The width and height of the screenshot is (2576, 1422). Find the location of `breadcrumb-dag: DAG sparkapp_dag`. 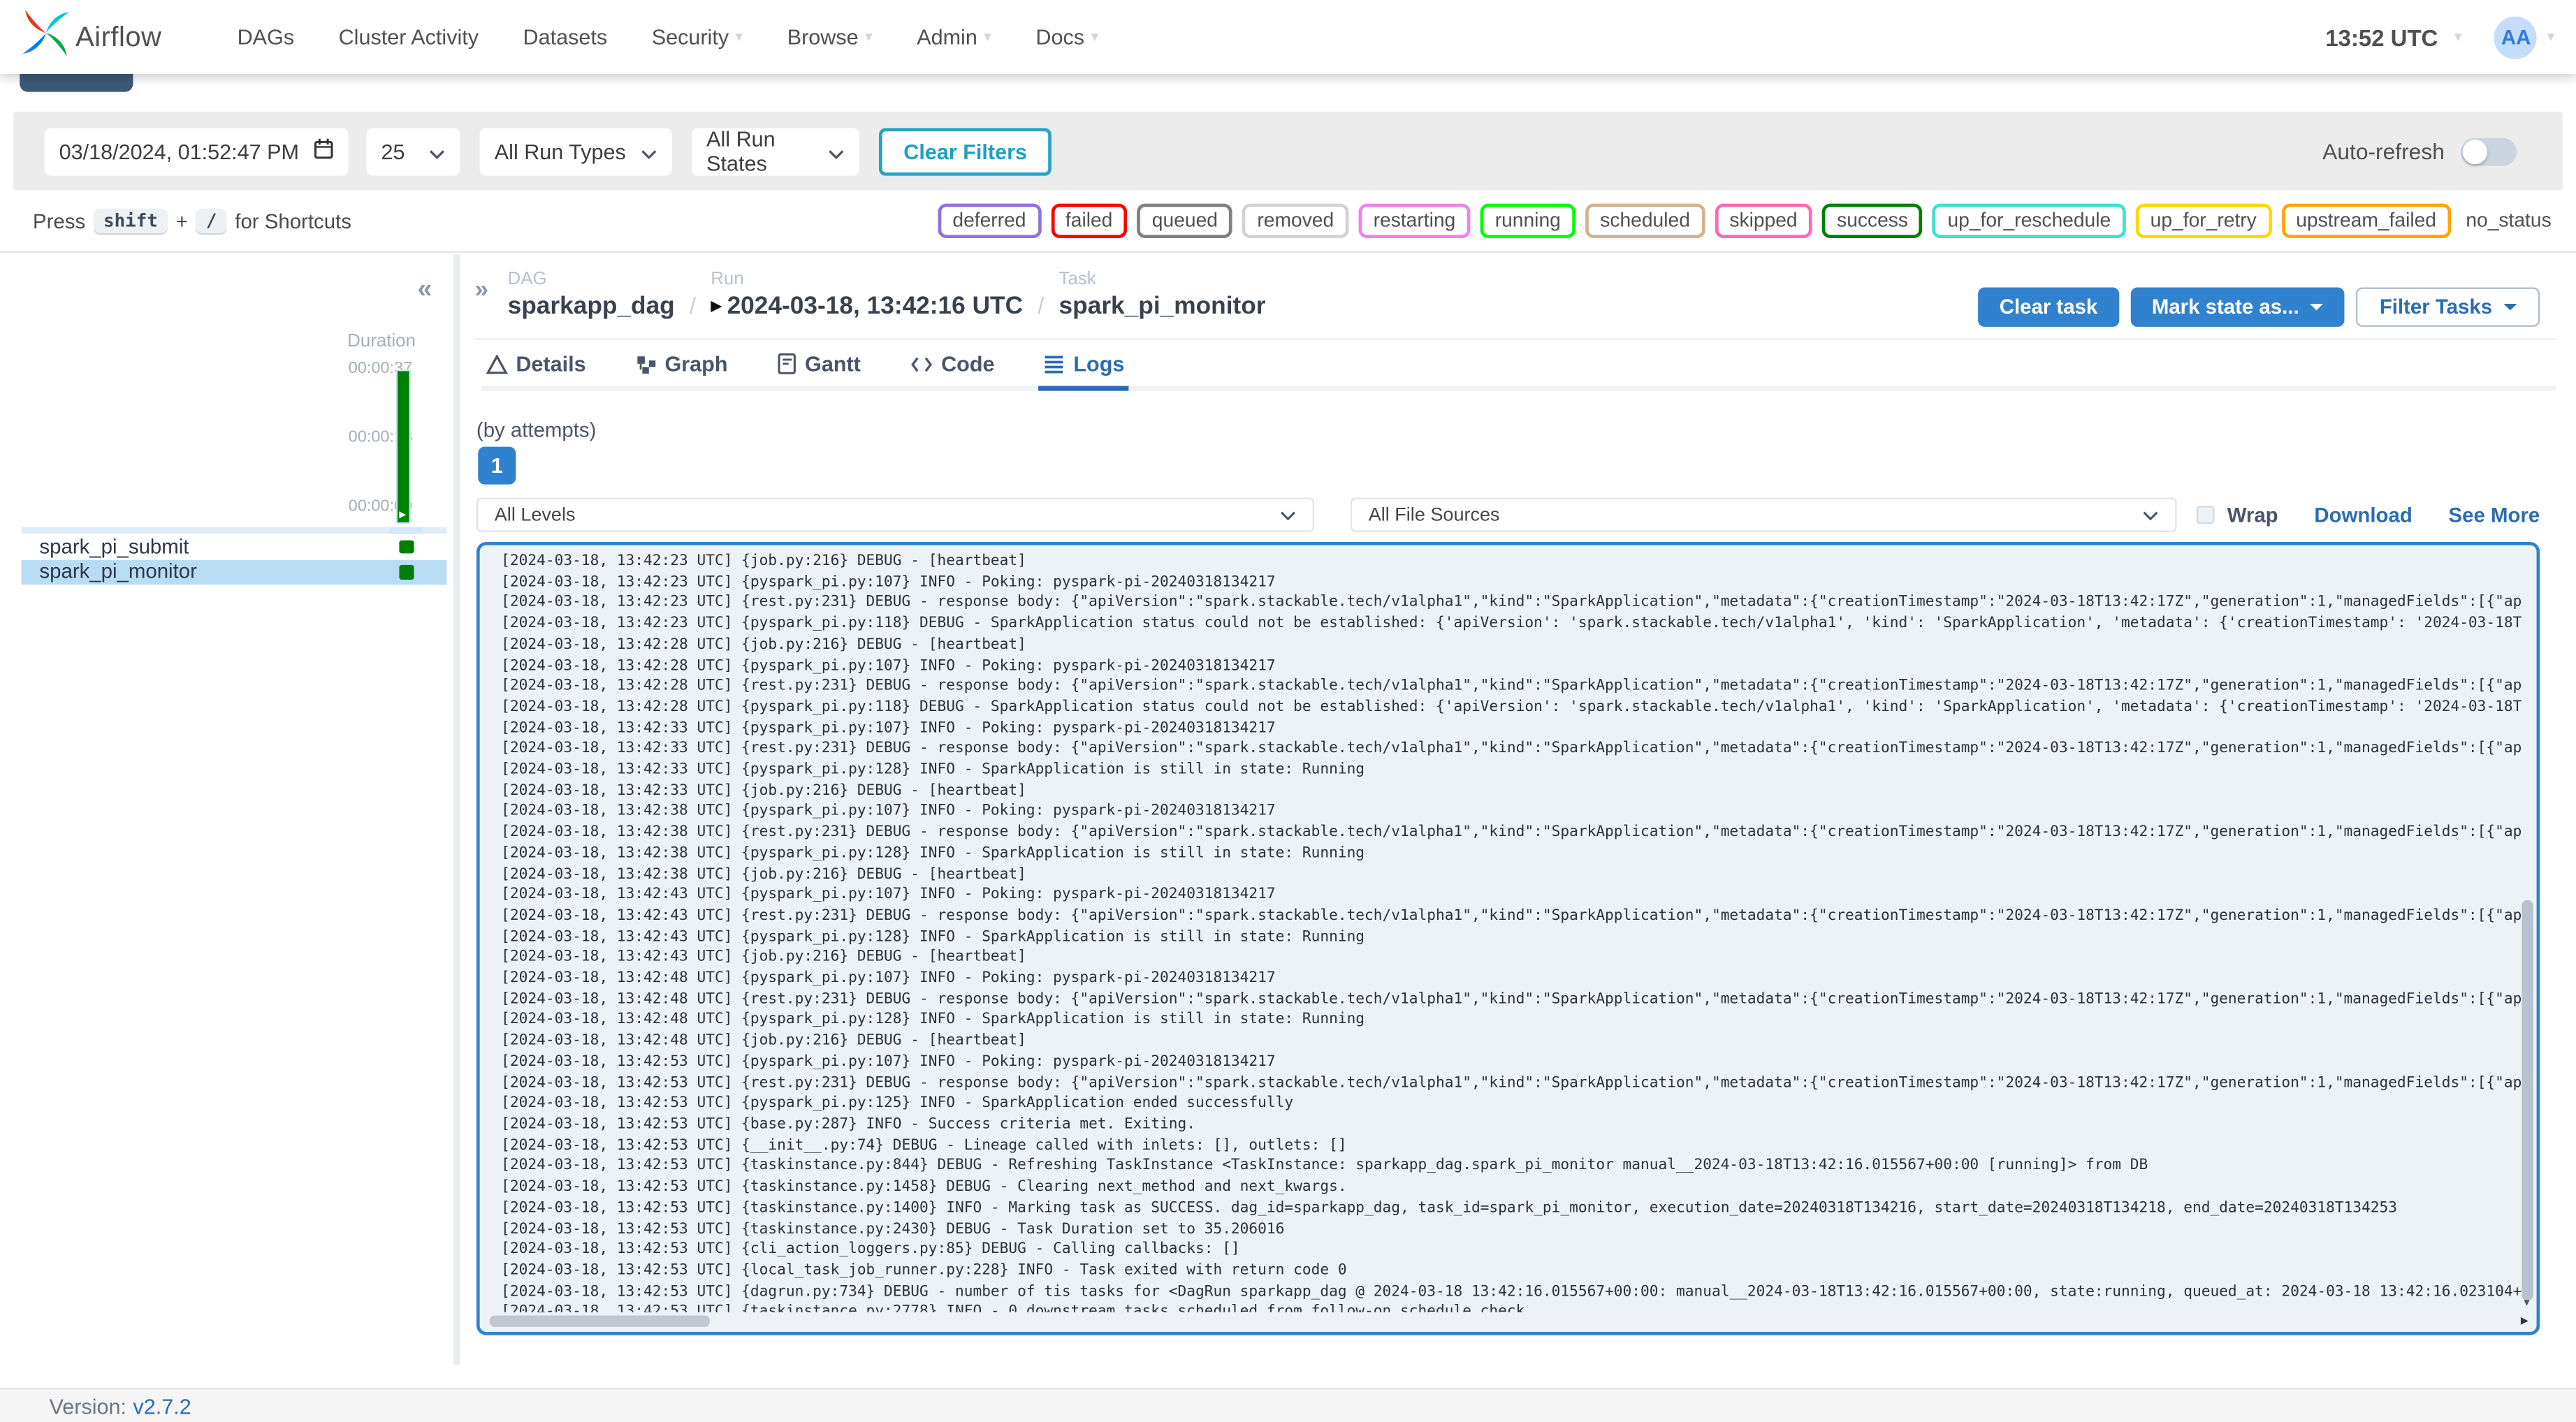

breadcrumb-dag: DAG sparkapp_dag is located at coordinates (591, 295).